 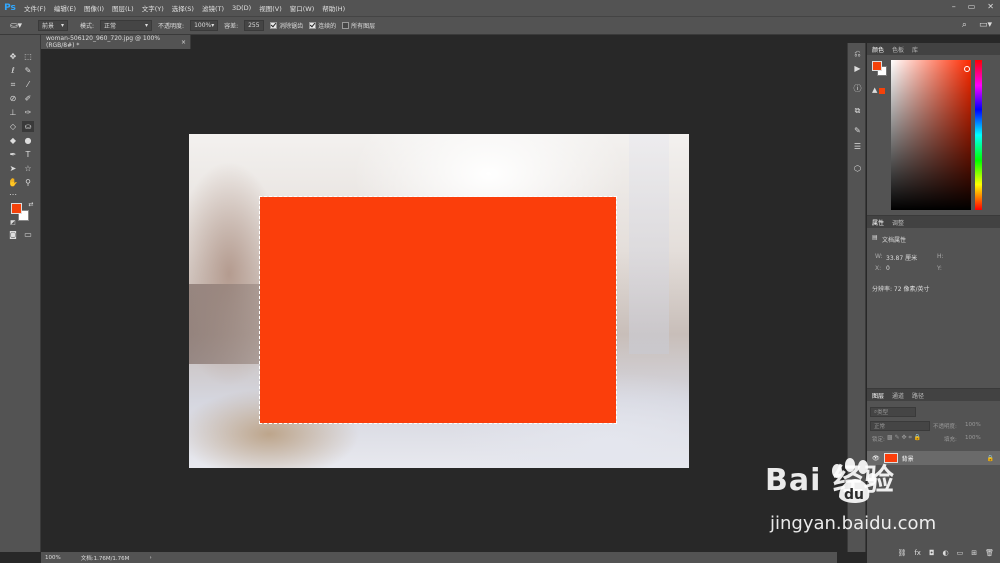 I want to click on crop-tool-icon: ⌗, so click(x=13, y=84).